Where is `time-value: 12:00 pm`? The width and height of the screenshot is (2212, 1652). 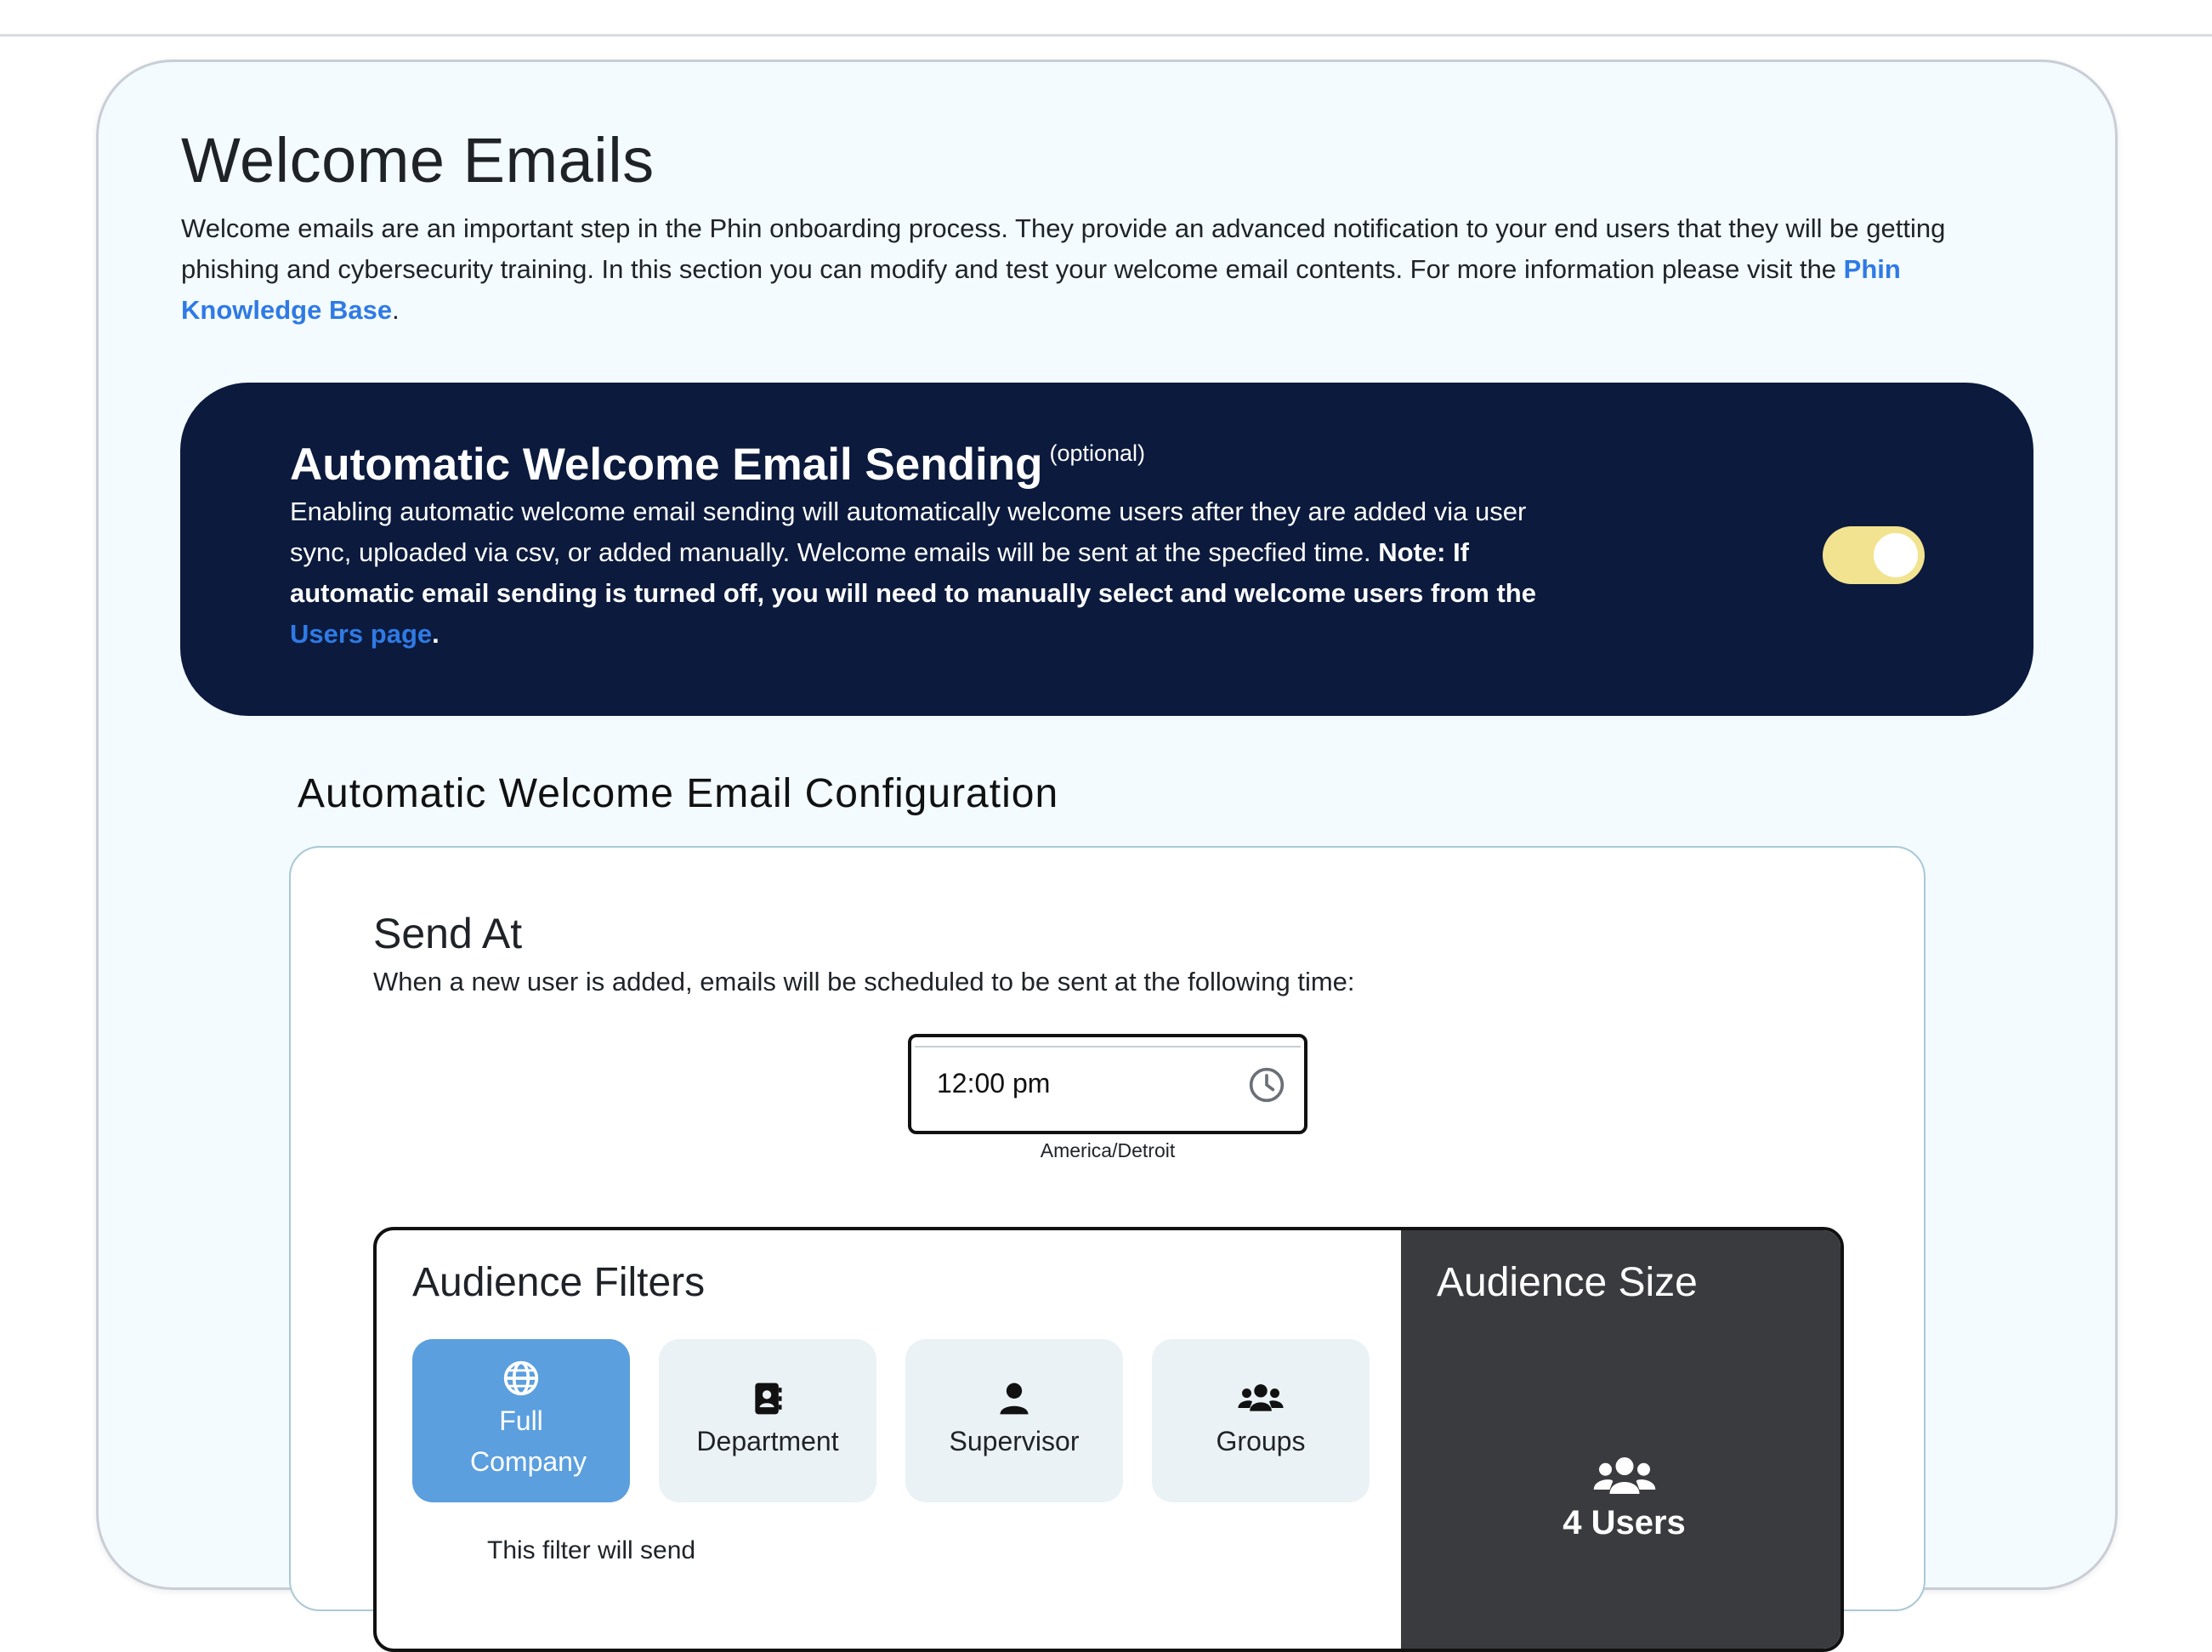
time-value: 12:00 pm is located at coordinates (994, 1083).